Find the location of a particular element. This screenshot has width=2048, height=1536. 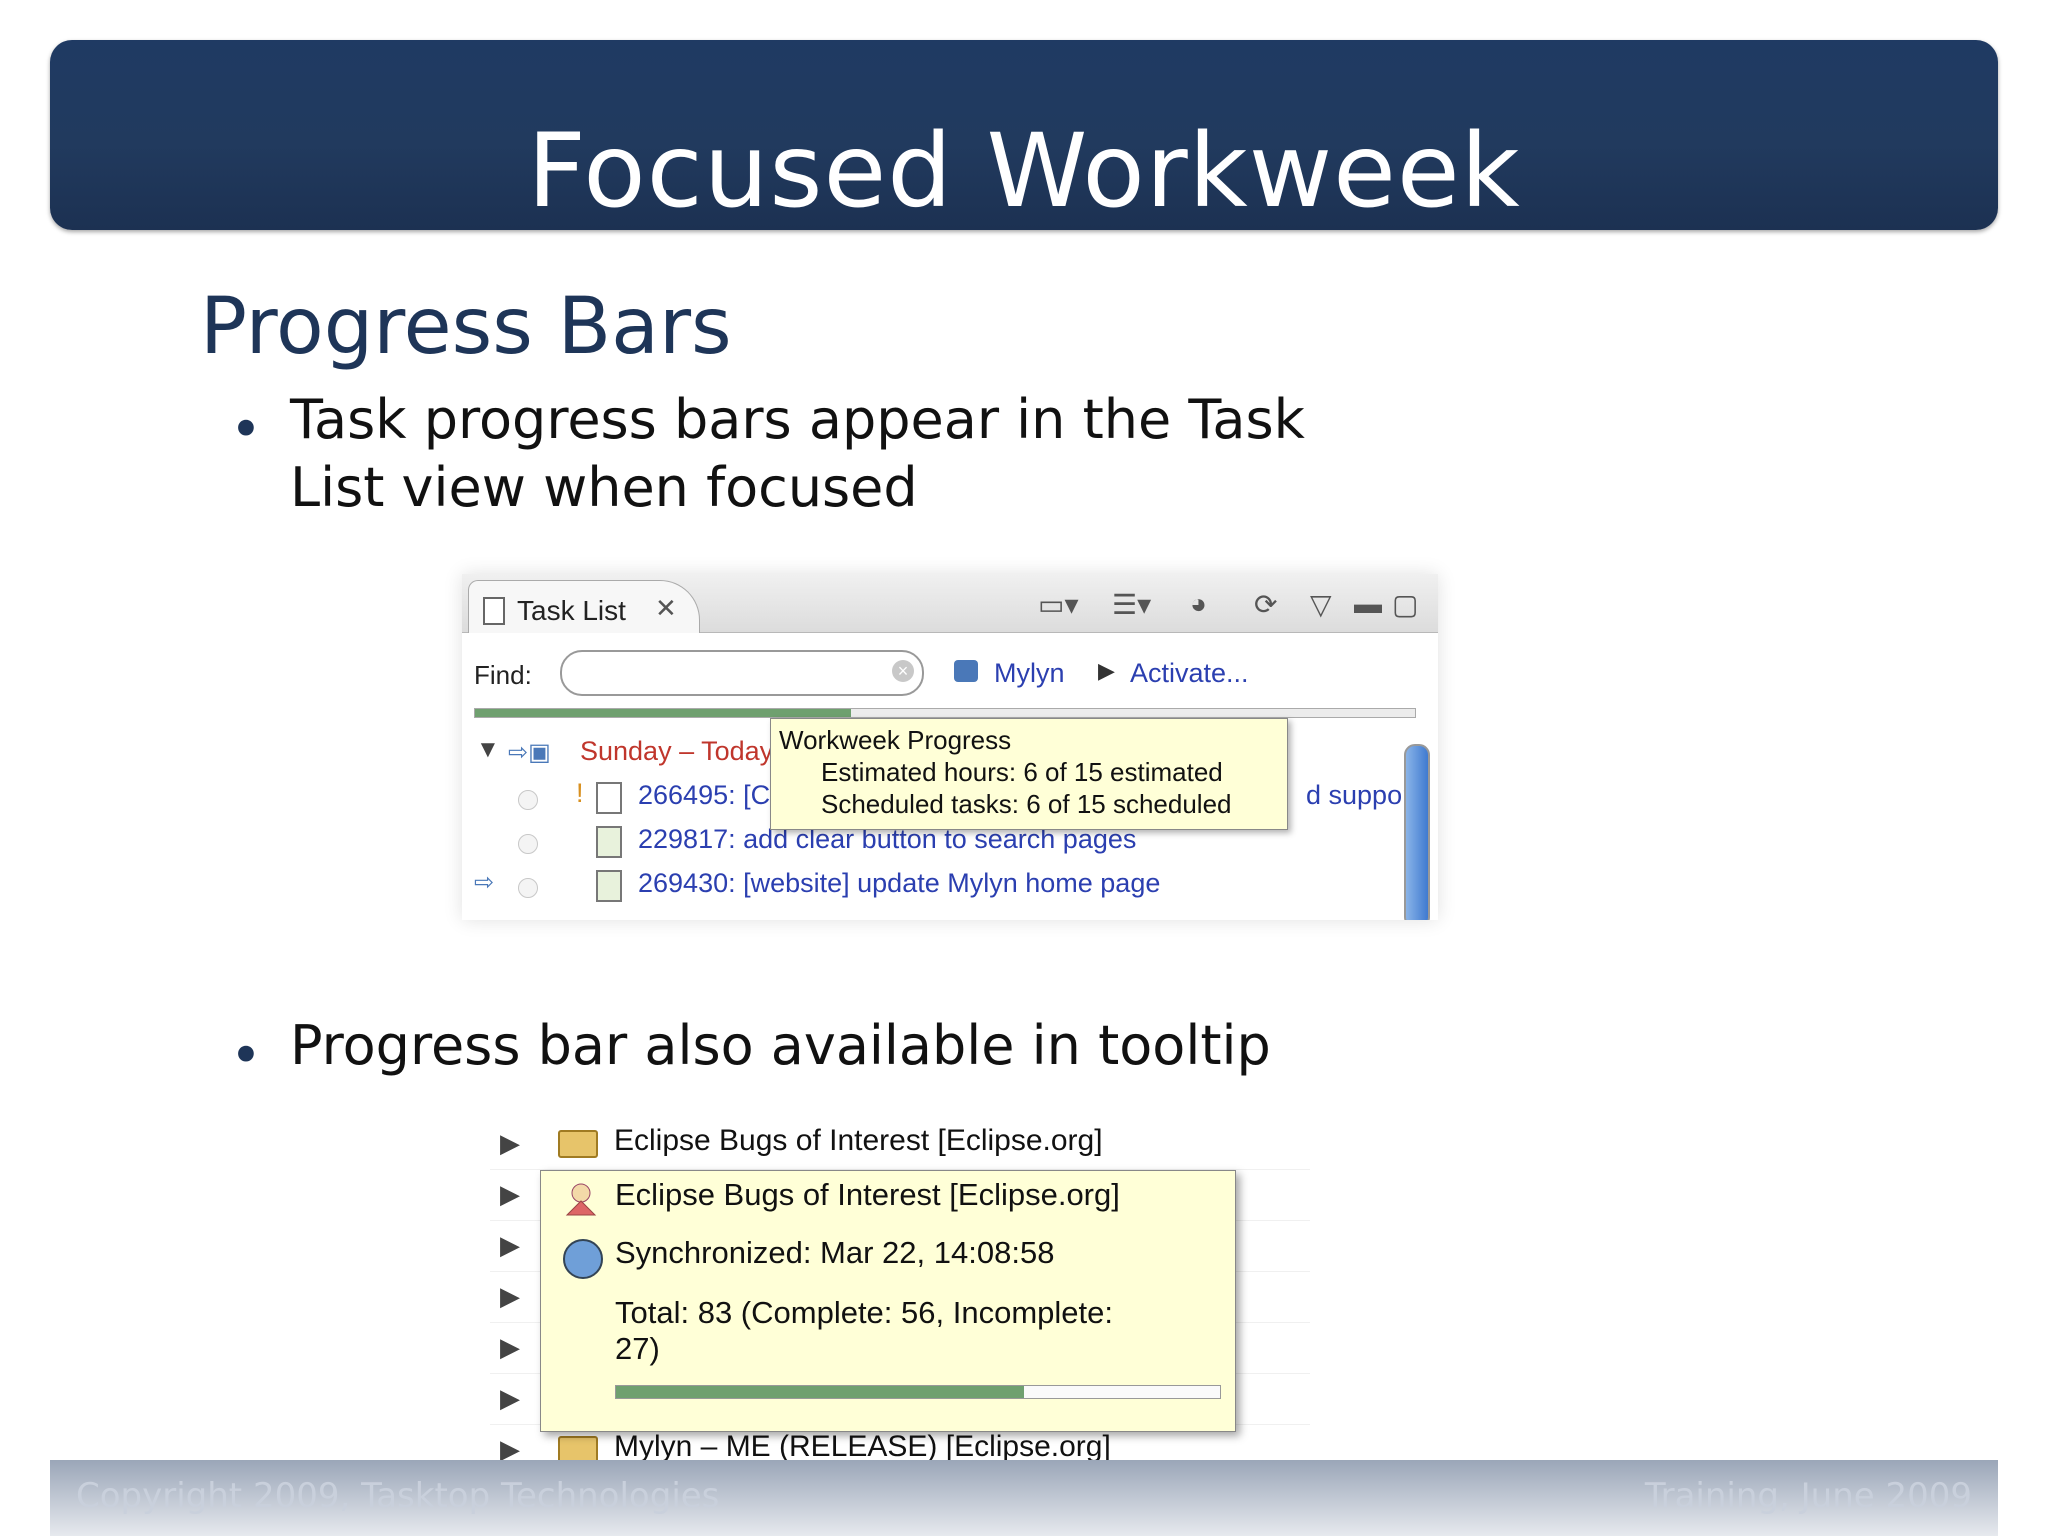

find-label: Find: is located at coordinates (503, 675).